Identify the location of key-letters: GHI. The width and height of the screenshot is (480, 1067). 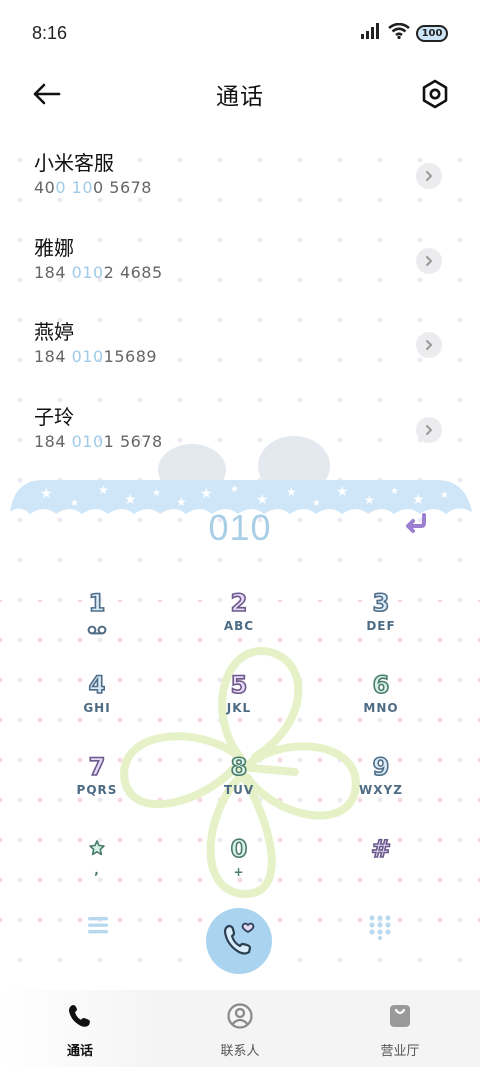
(97, 708).